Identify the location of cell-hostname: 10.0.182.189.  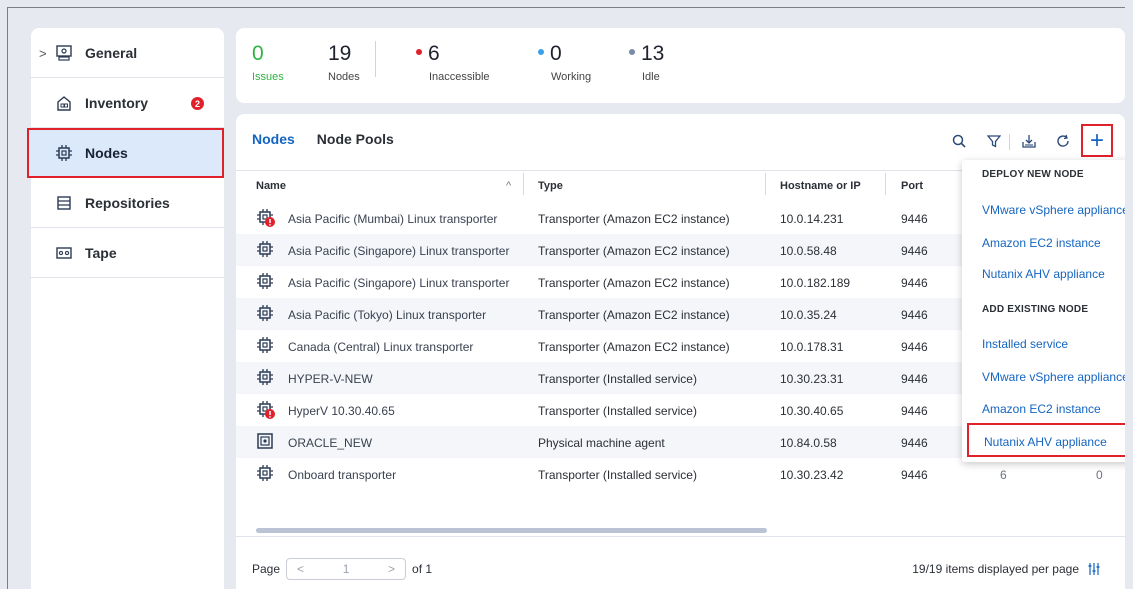
(815, 283).